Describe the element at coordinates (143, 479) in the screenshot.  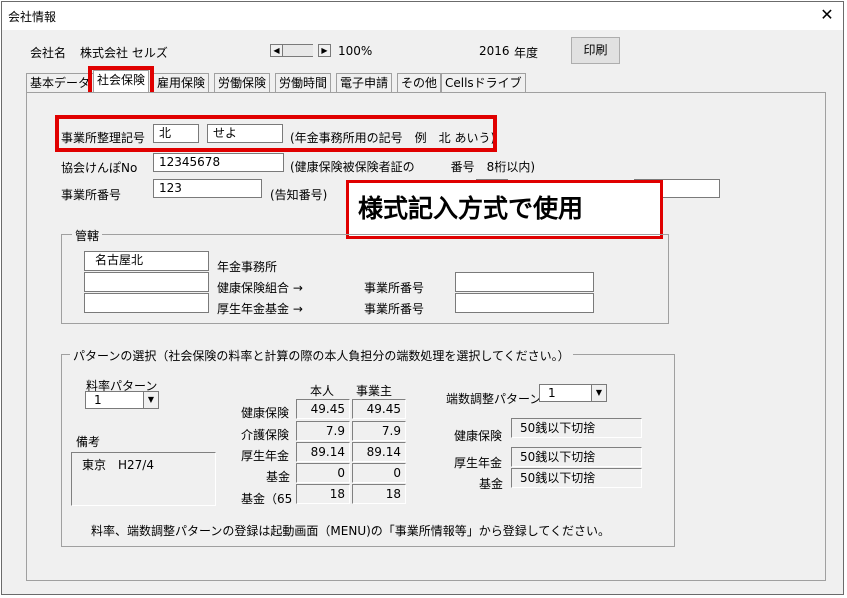
I see `remarks-box: 東京 H27/4` at that location.